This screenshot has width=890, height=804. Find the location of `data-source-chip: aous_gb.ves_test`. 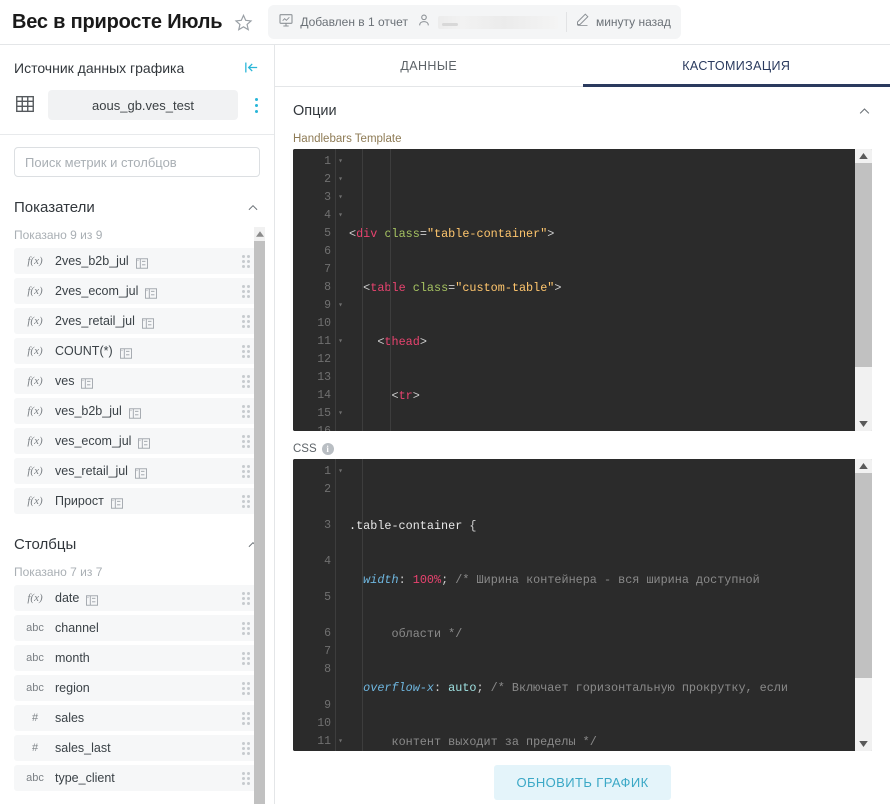

data-source-chip: aous_gb.ves_test is located at coordinates (143, 105).